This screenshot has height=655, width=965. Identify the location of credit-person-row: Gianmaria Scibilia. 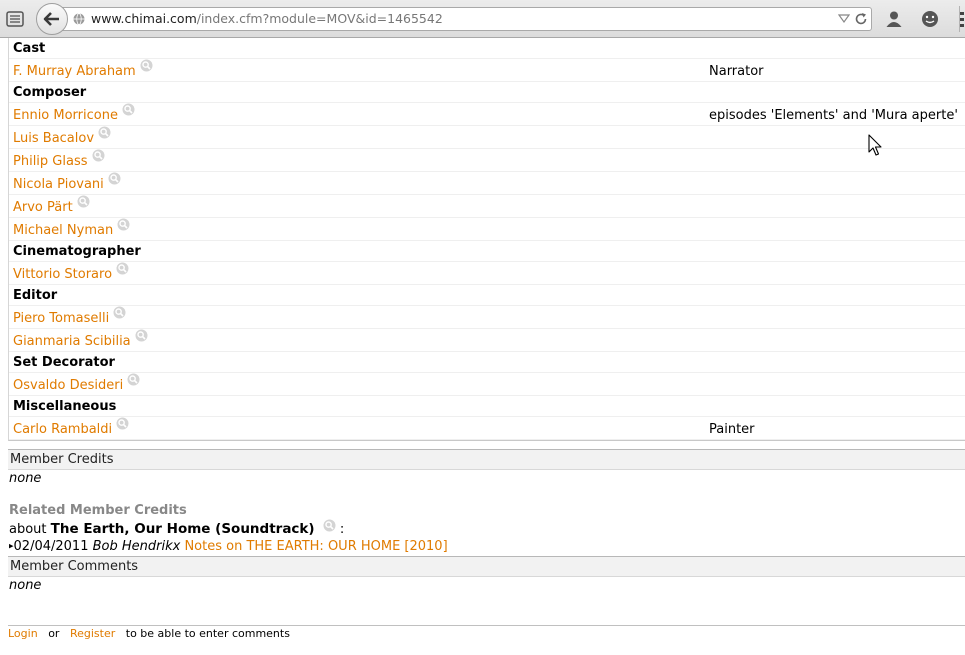
(487, 340).